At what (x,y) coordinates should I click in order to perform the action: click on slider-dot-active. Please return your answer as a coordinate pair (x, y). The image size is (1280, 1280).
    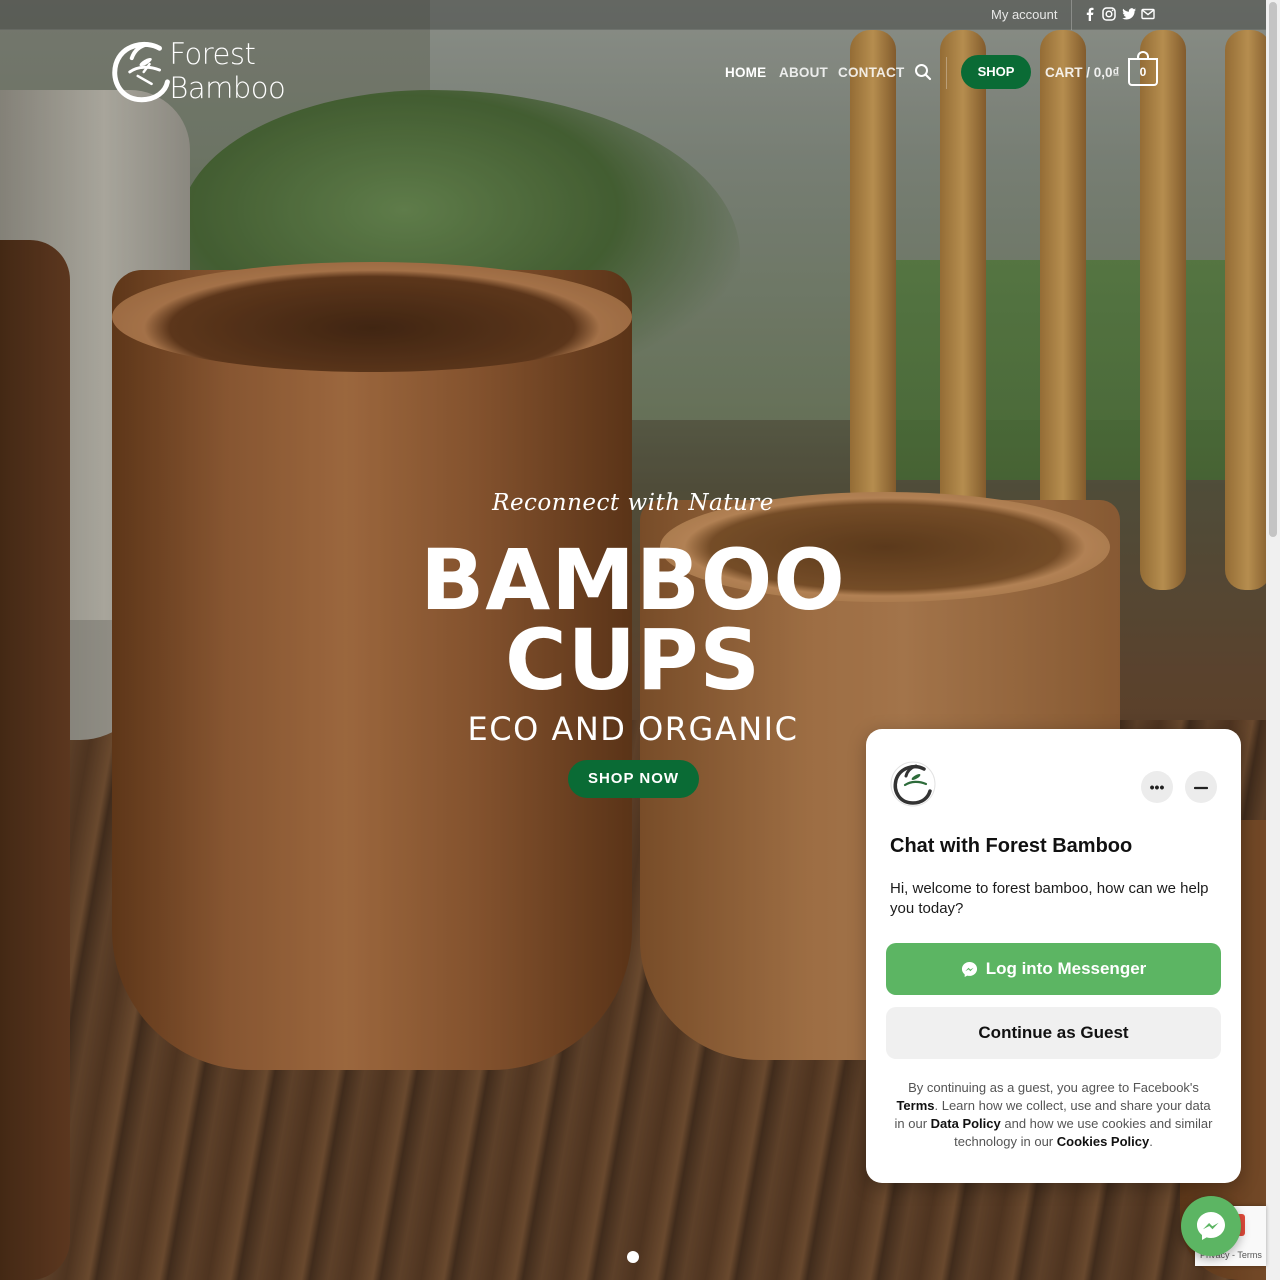
    Looking at the image, I should click on (633, 1257).